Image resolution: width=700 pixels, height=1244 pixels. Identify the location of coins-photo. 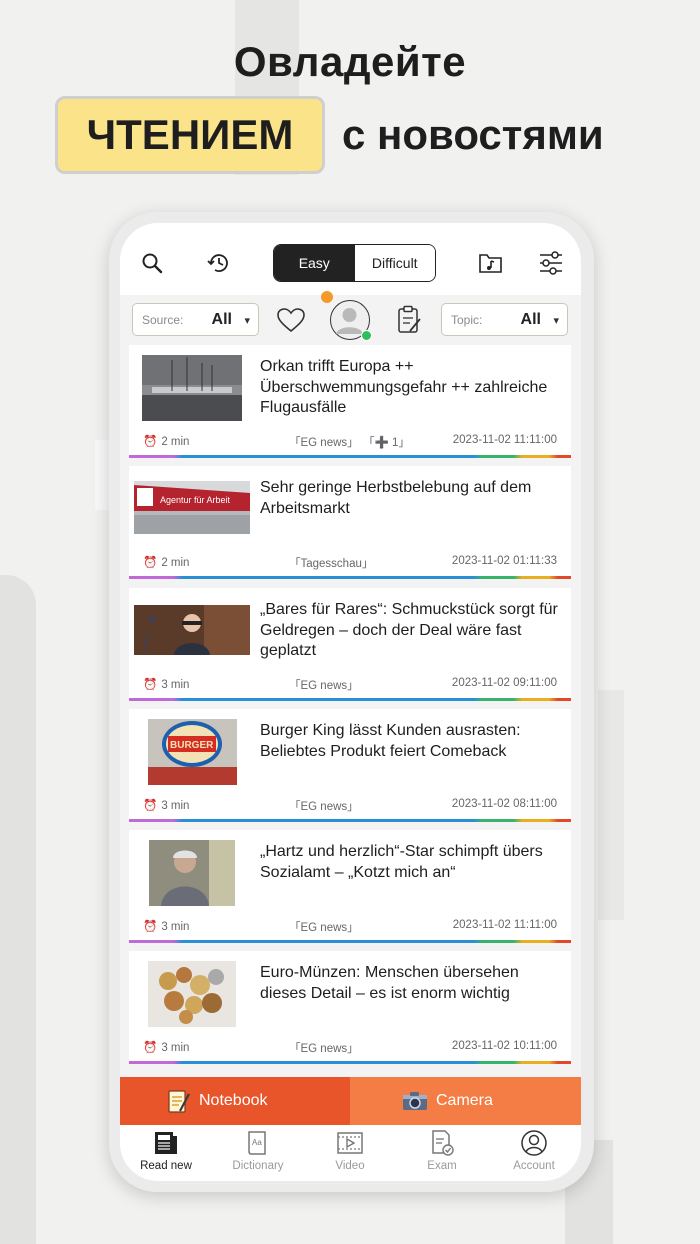
(192, 994).